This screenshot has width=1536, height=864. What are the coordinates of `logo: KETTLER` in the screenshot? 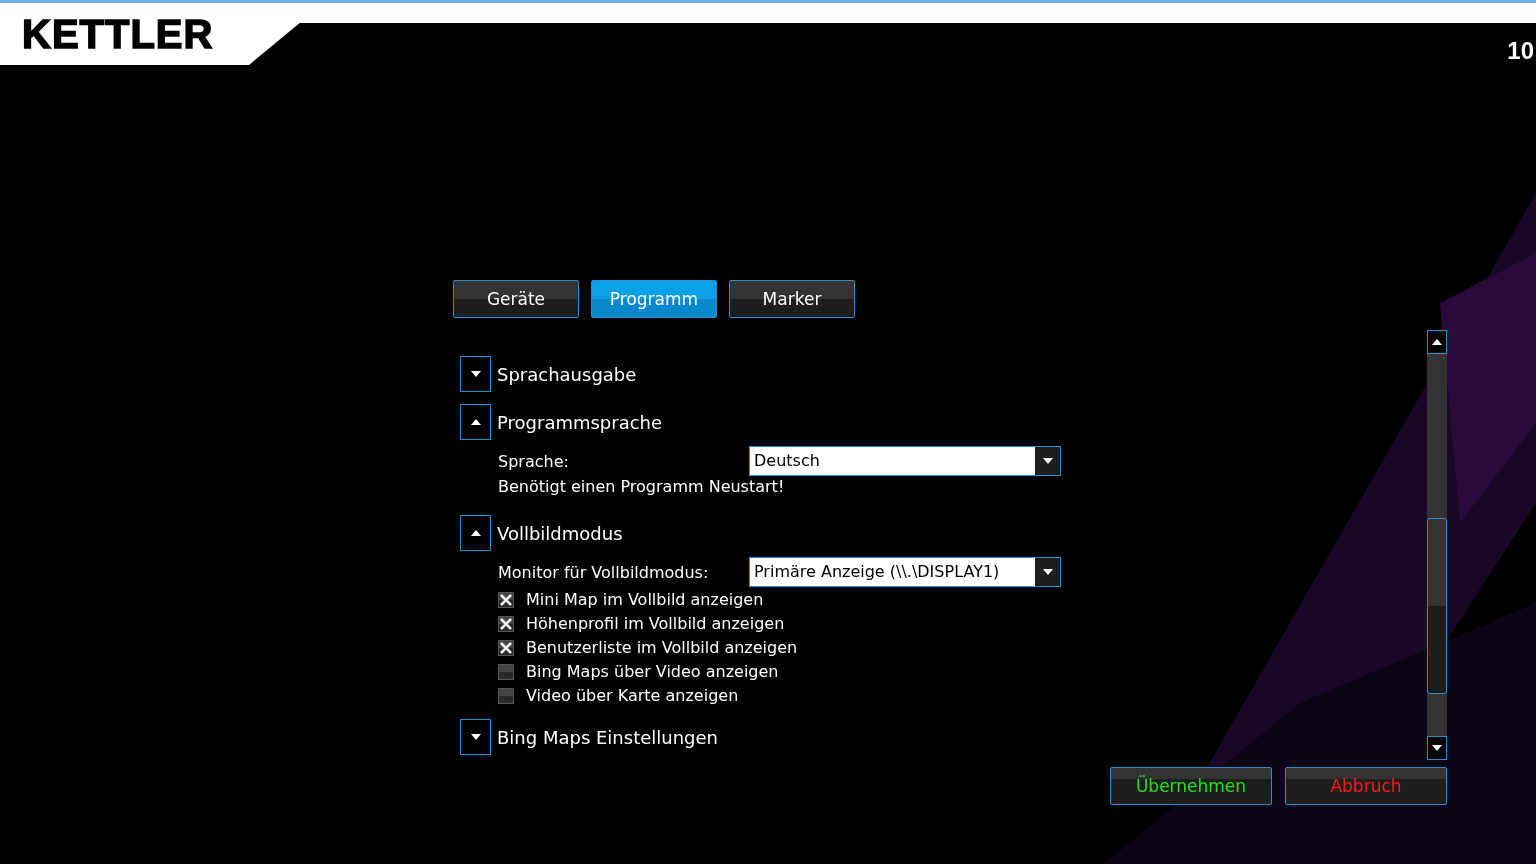 It's located at (118, 34).